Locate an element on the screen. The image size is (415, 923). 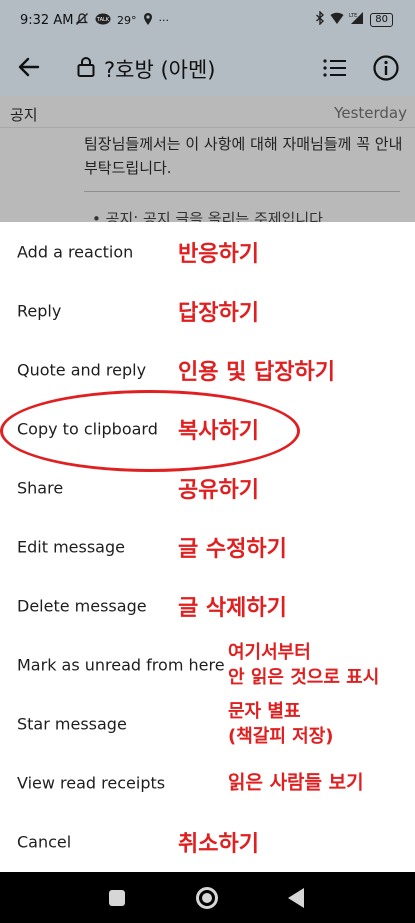
menu-item-reply: Reply 답장하기 is located at coordinates (207, 310).